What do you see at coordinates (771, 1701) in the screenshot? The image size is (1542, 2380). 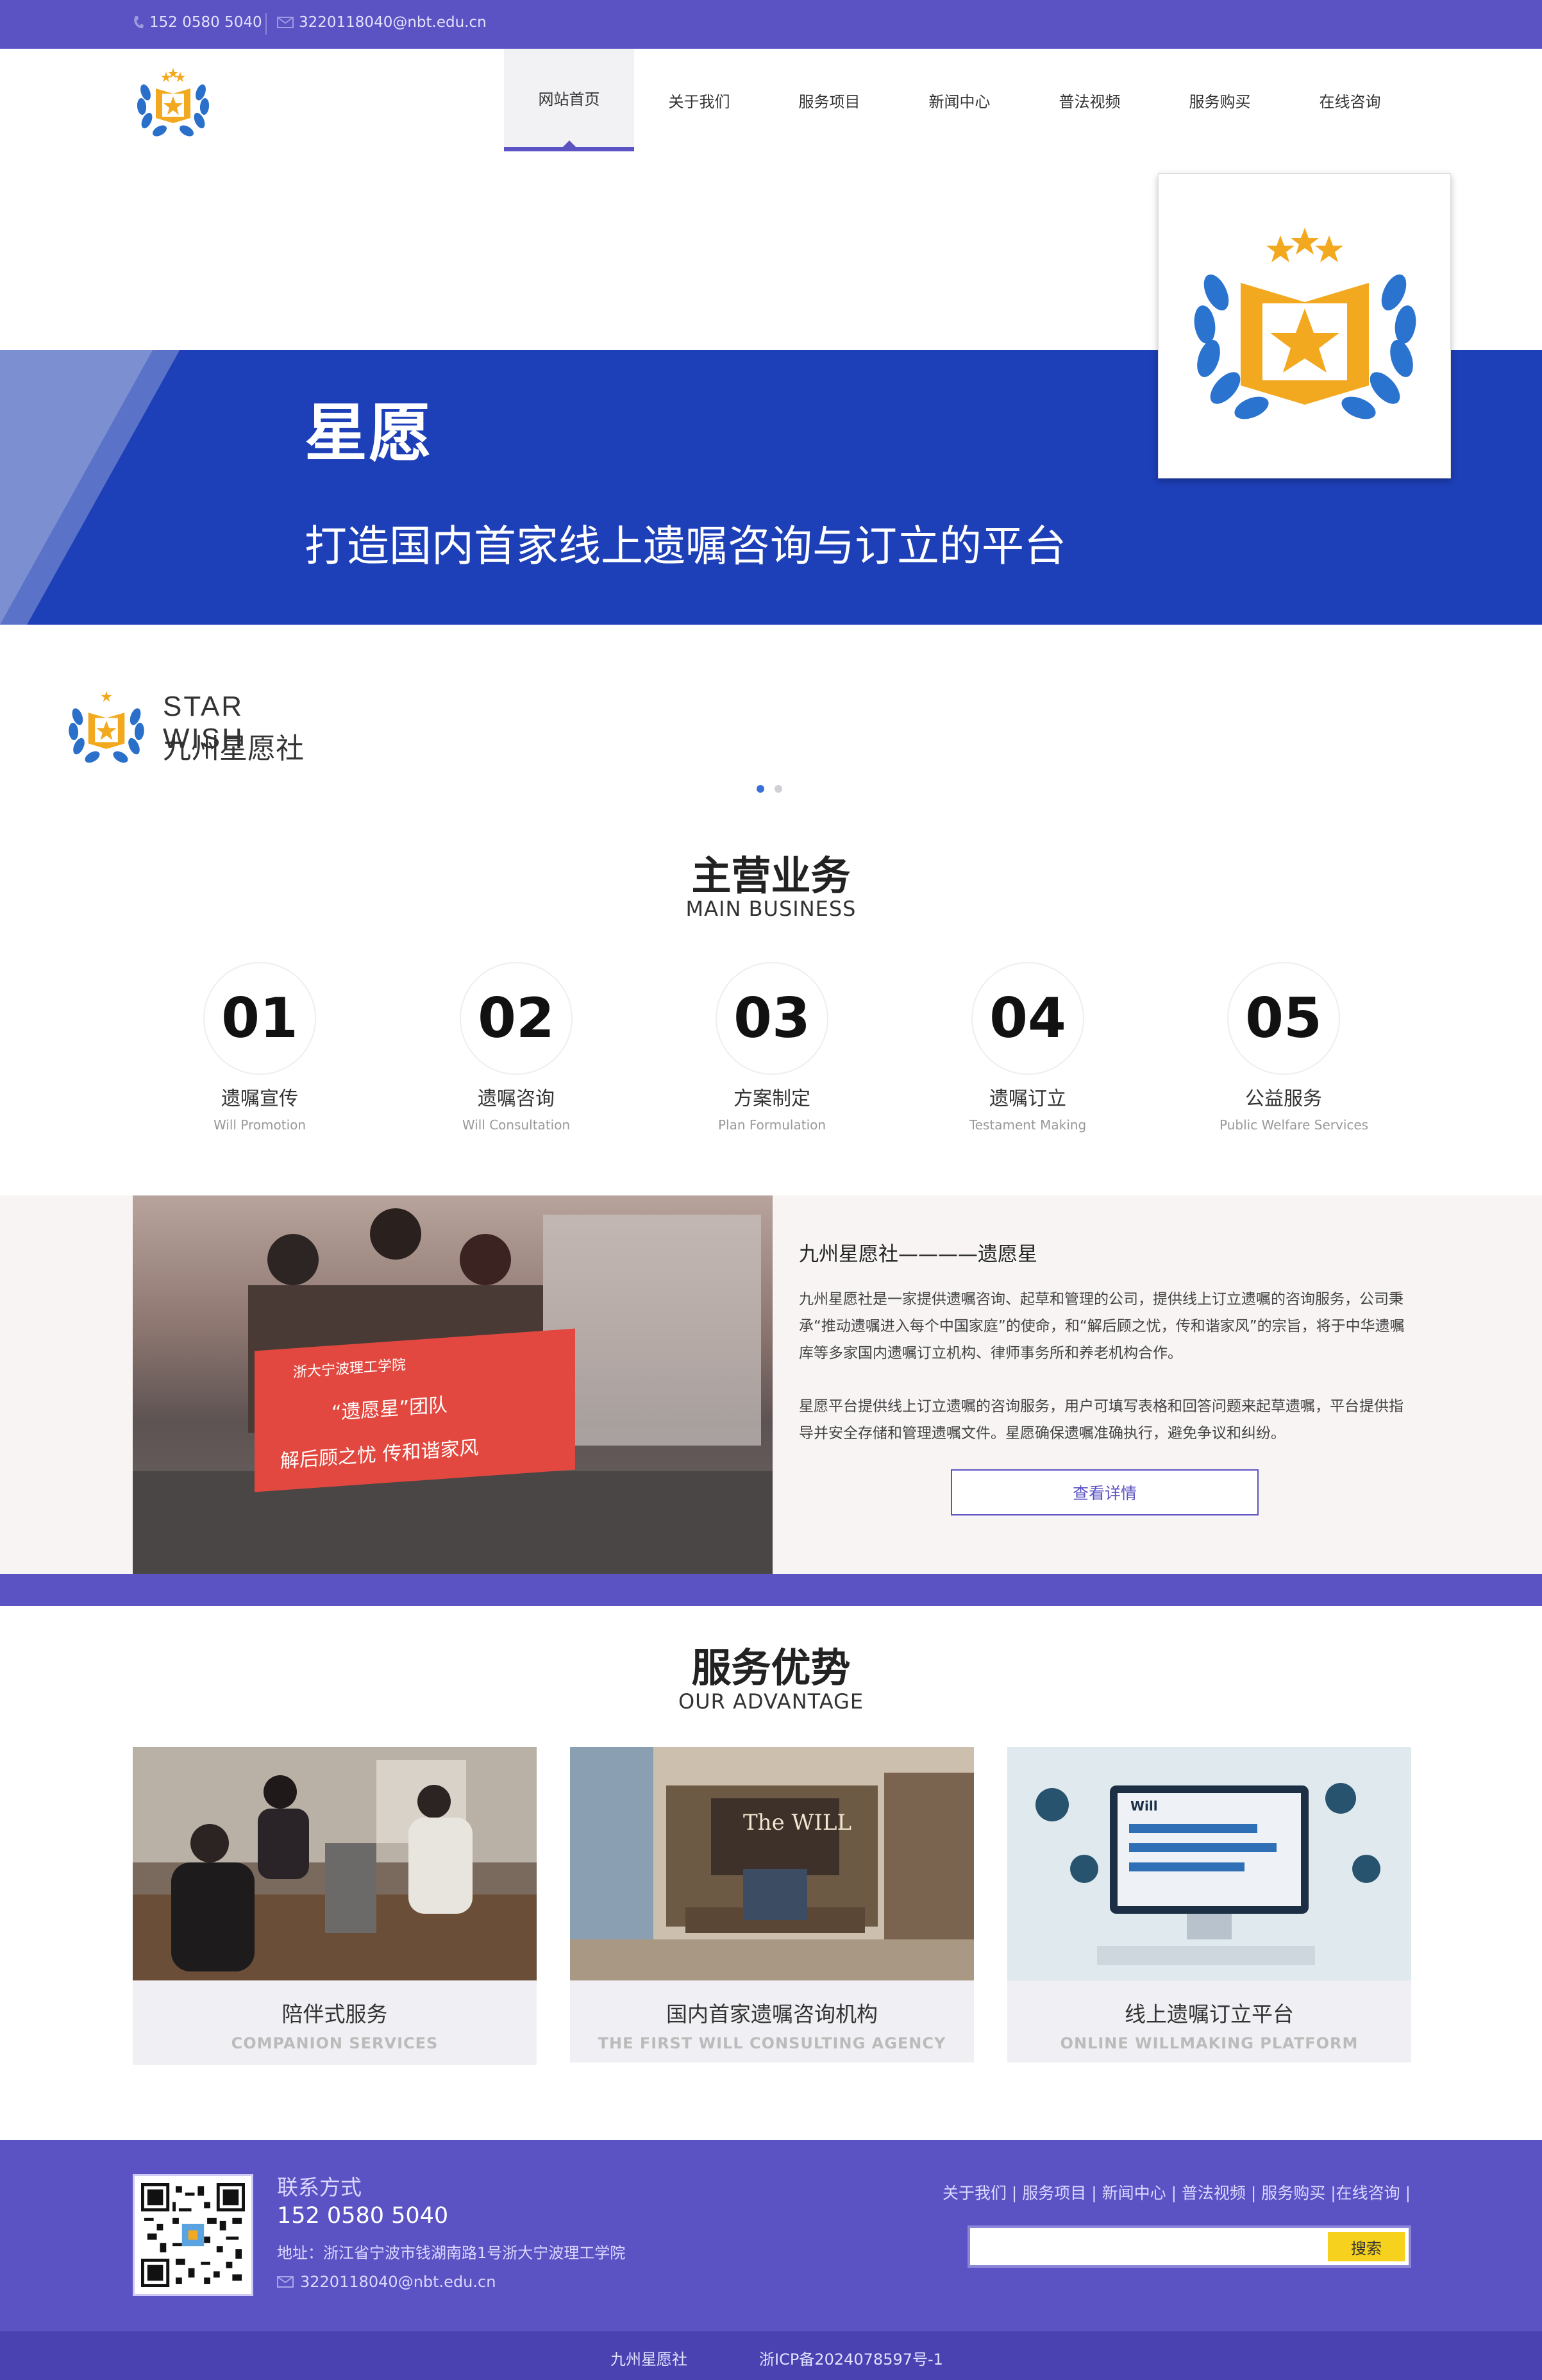 I see `advantage-subtitle: OUR ADVANTAGE` at bounding box center [771, 1701].